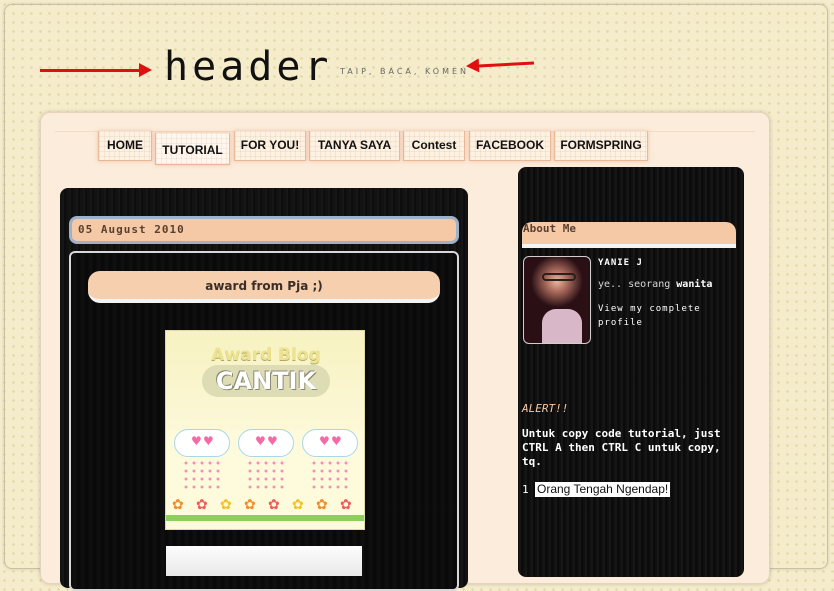 This screenshot has width=834, height=591. Describe the element at coordinates (629, 235) in the screenshot. I see `about-me-header: About Me` at that location.